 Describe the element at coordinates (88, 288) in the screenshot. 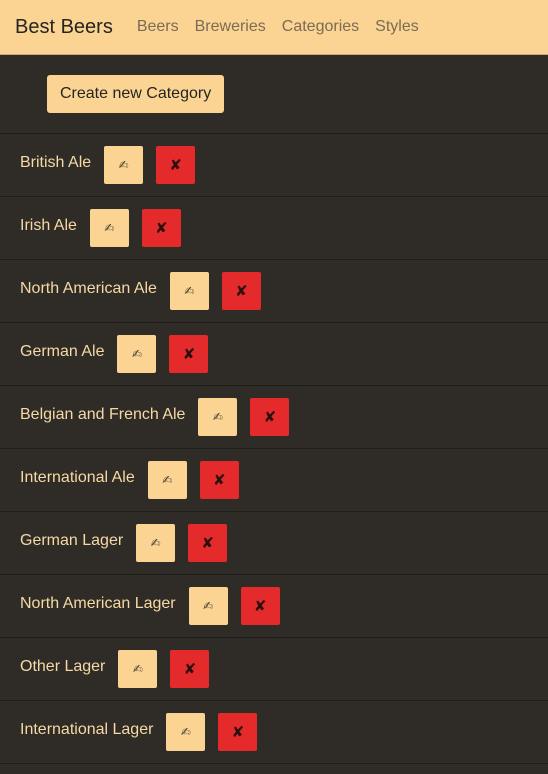

I see `category-name: North American Ale` at that location.